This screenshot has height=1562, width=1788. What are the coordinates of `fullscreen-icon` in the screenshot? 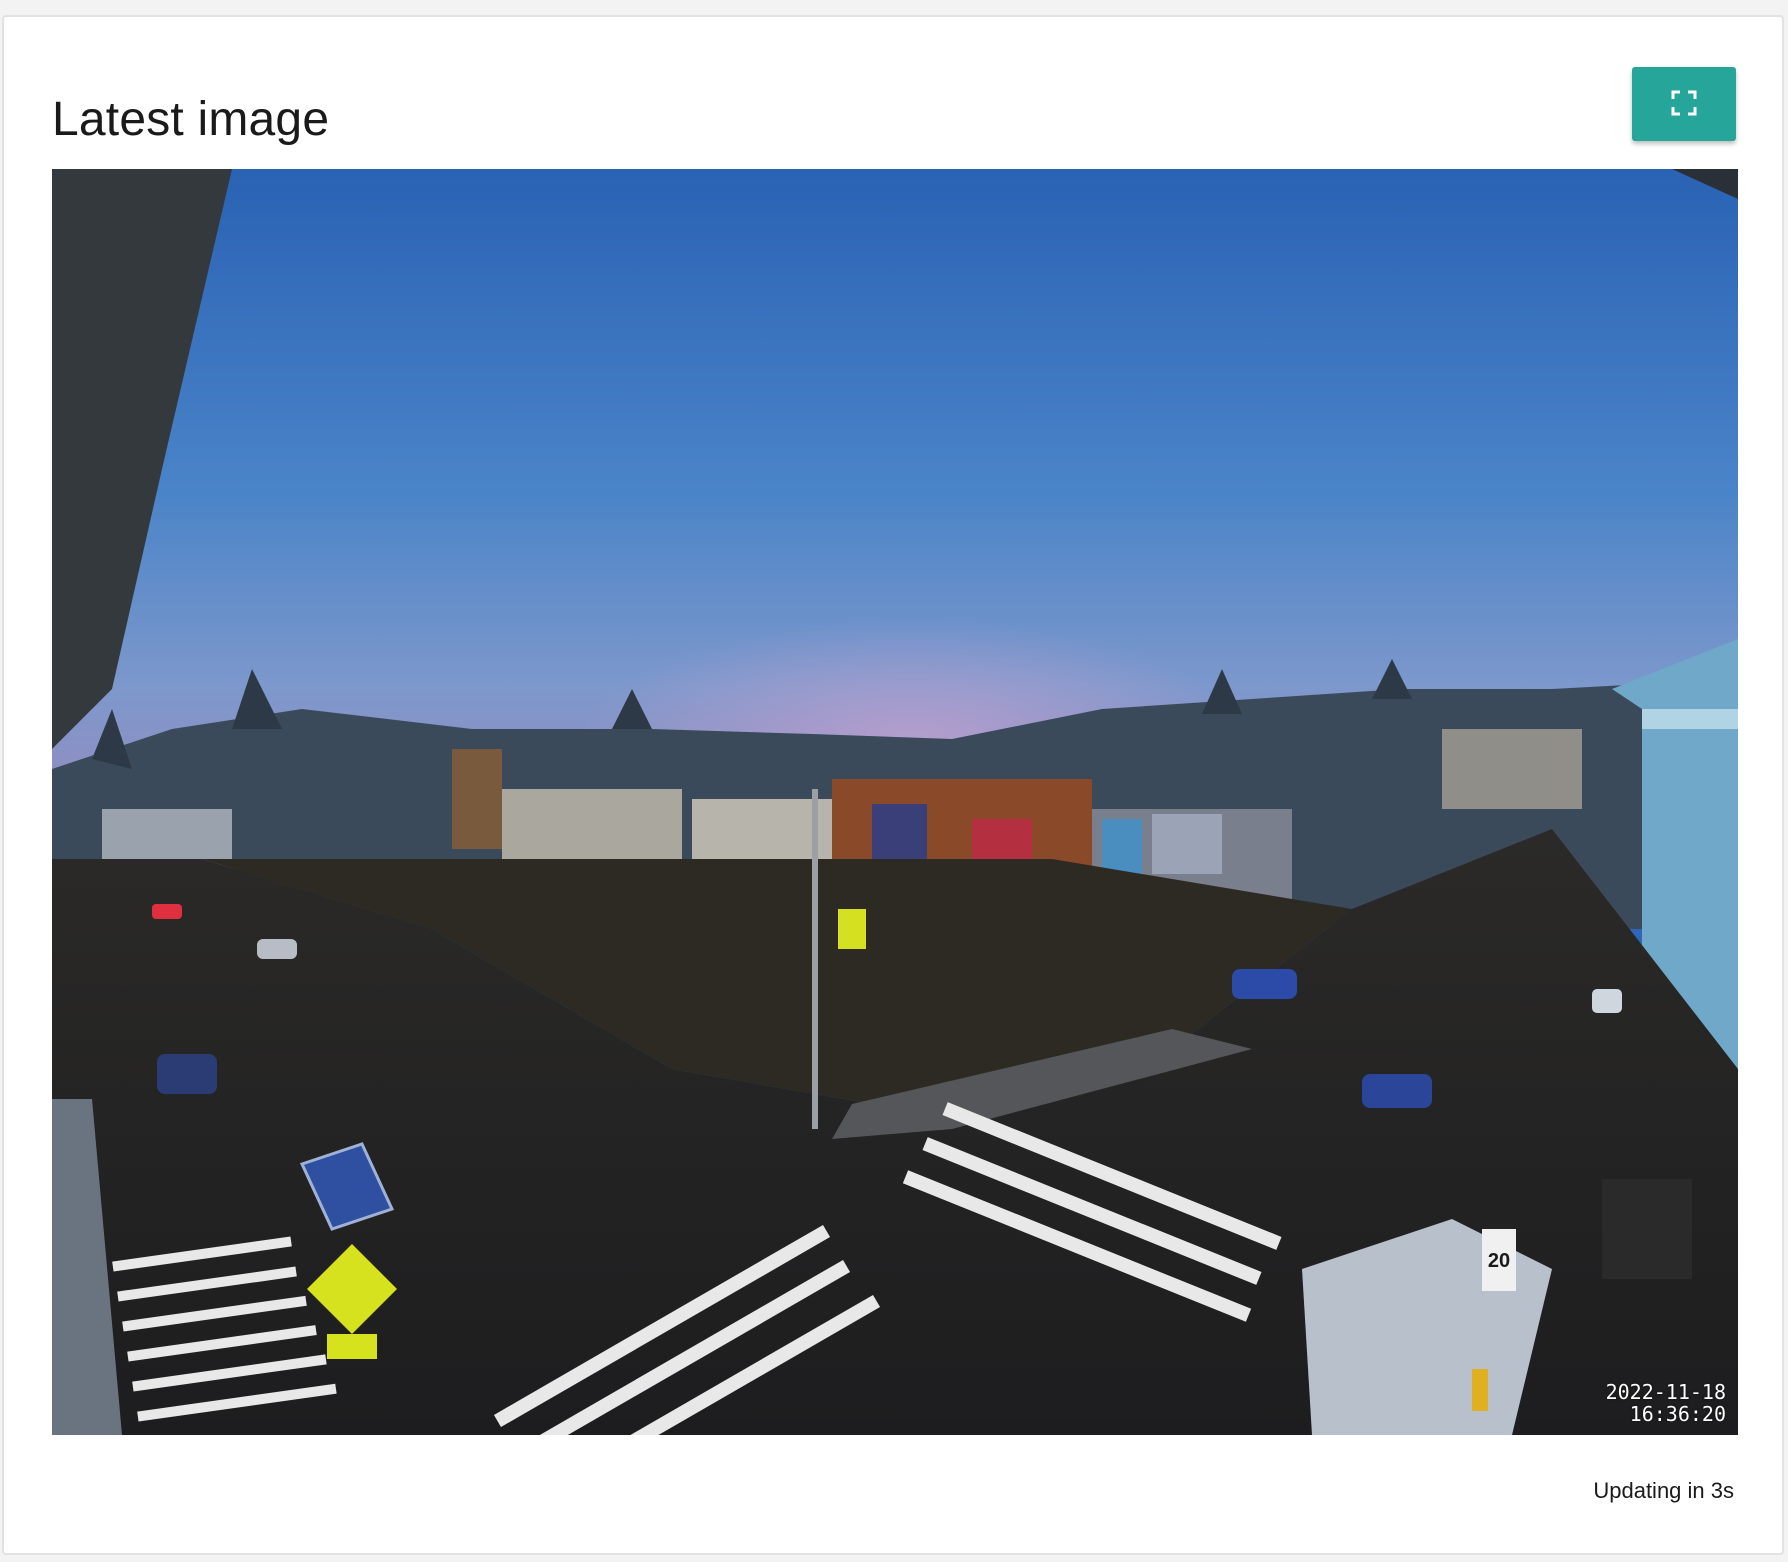 It's located at (1684, 104).